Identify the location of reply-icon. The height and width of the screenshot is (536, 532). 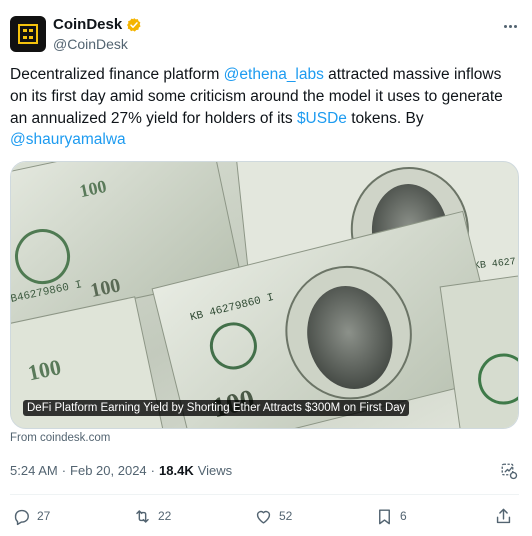
(21, 517).